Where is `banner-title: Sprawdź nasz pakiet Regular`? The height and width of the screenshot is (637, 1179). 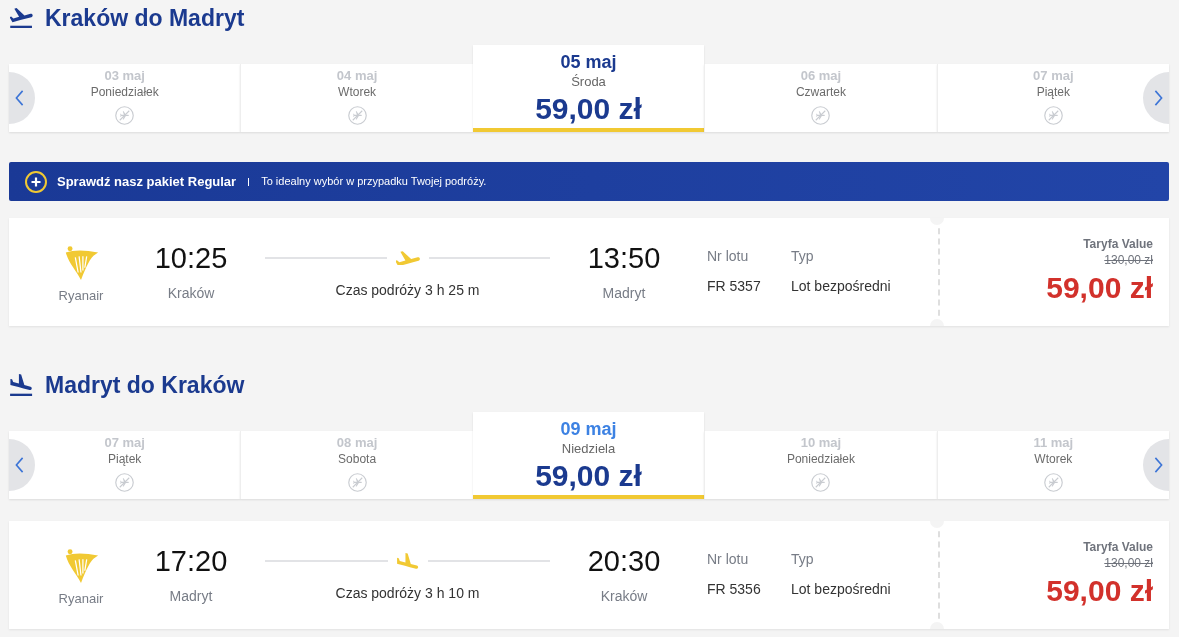
banner-title: Sprawdź nasz pakiet Regular is located at coordinates (147, 181).